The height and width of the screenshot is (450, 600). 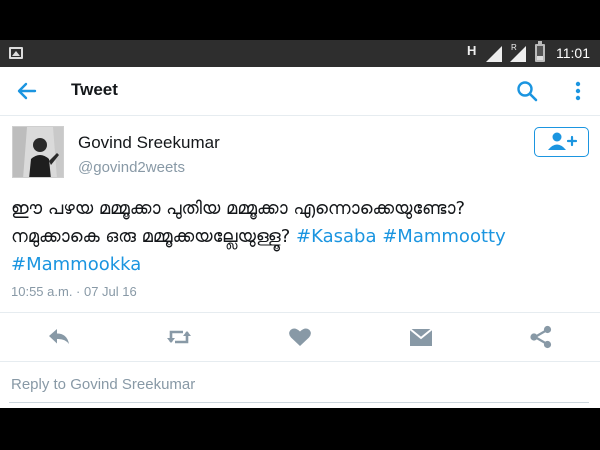 What do you see at coordinates (94, 89) in the screenshot?
I see `page-title: Tweet` at bounding box center [94, 89].